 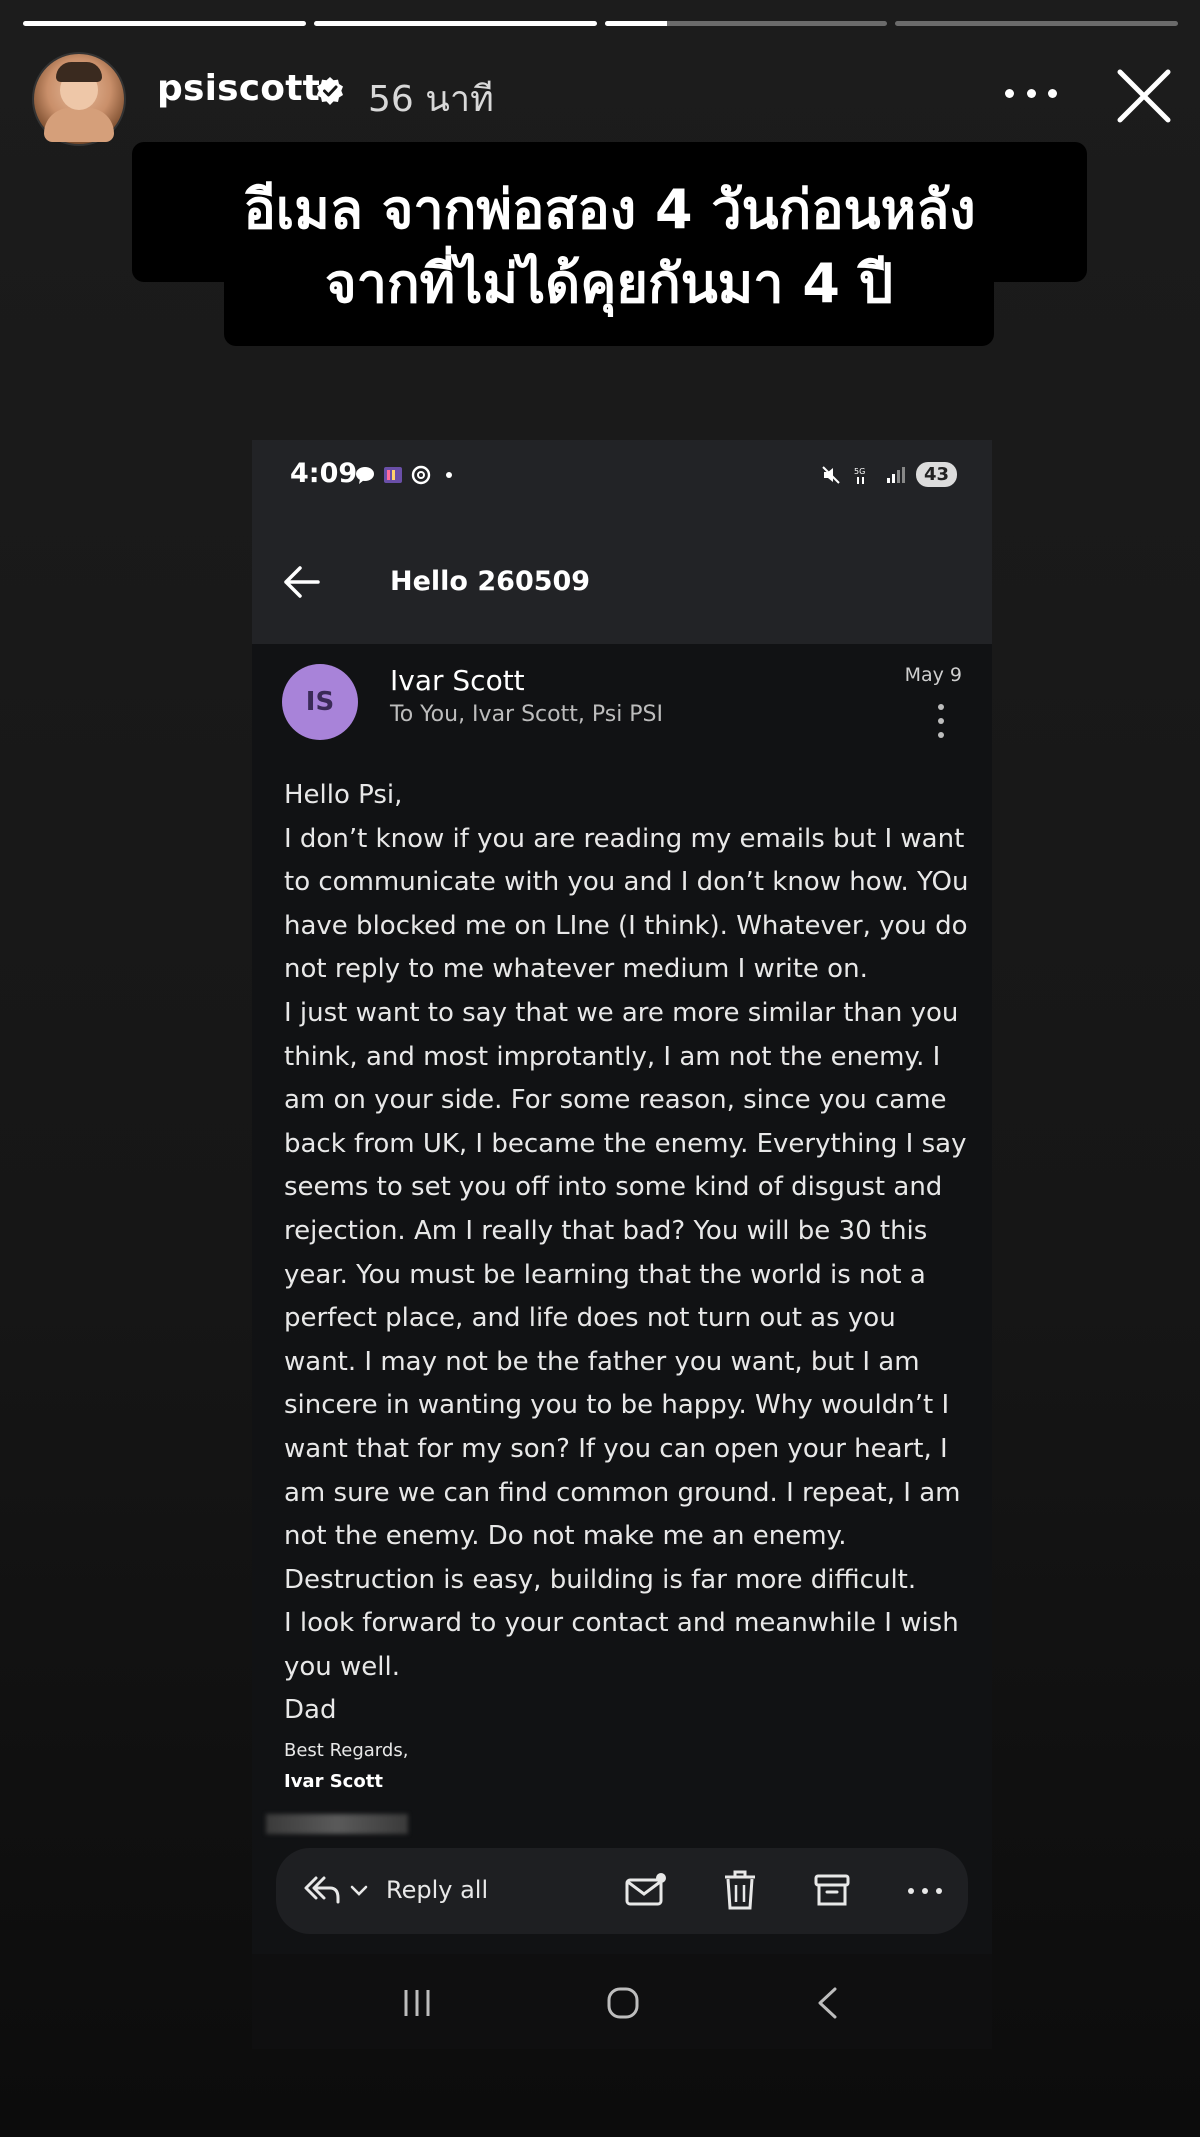 I want to click on trash-icon, so click(x=740, y=1890).